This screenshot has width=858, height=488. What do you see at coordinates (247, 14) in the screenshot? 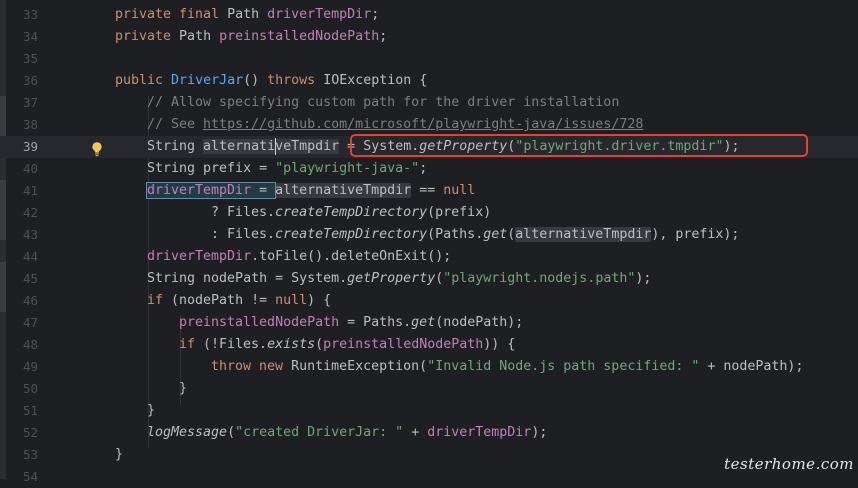
I see `code-text: private final Path driverTempDir;` at bounding box center [247, 14].